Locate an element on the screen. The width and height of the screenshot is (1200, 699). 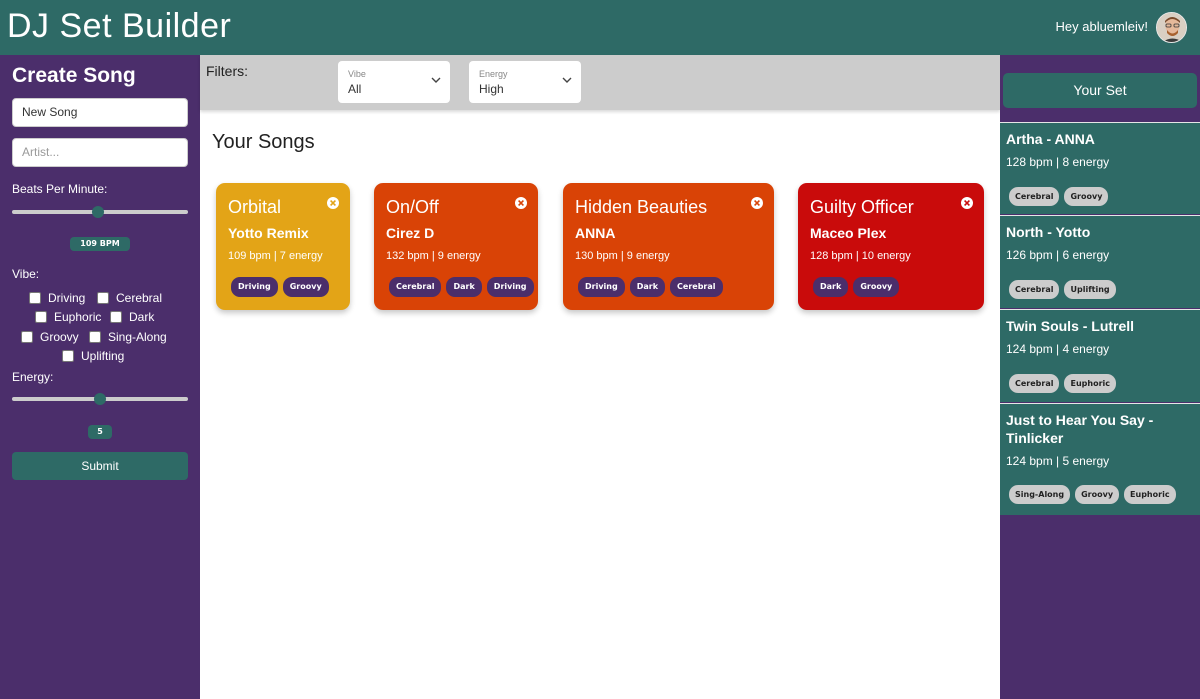
song-artist: ANNA is located at coordinates (595, 233).